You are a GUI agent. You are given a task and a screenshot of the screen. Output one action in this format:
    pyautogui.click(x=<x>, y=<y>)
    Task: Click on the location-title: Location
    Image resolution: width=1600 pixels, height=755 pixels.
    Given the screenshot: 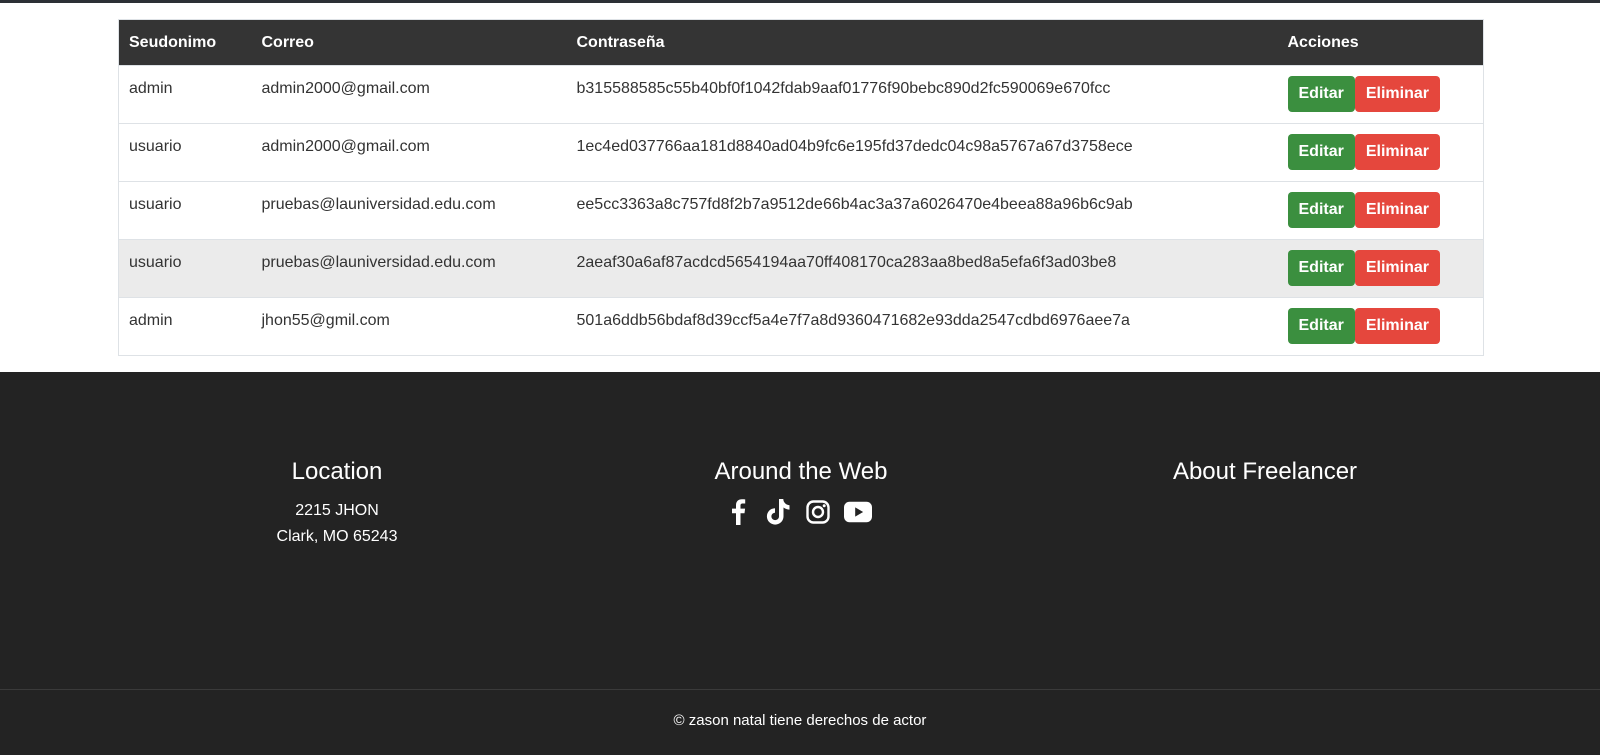 What is the action you would take?
    pyautogui.click(x=337, y=471)
    